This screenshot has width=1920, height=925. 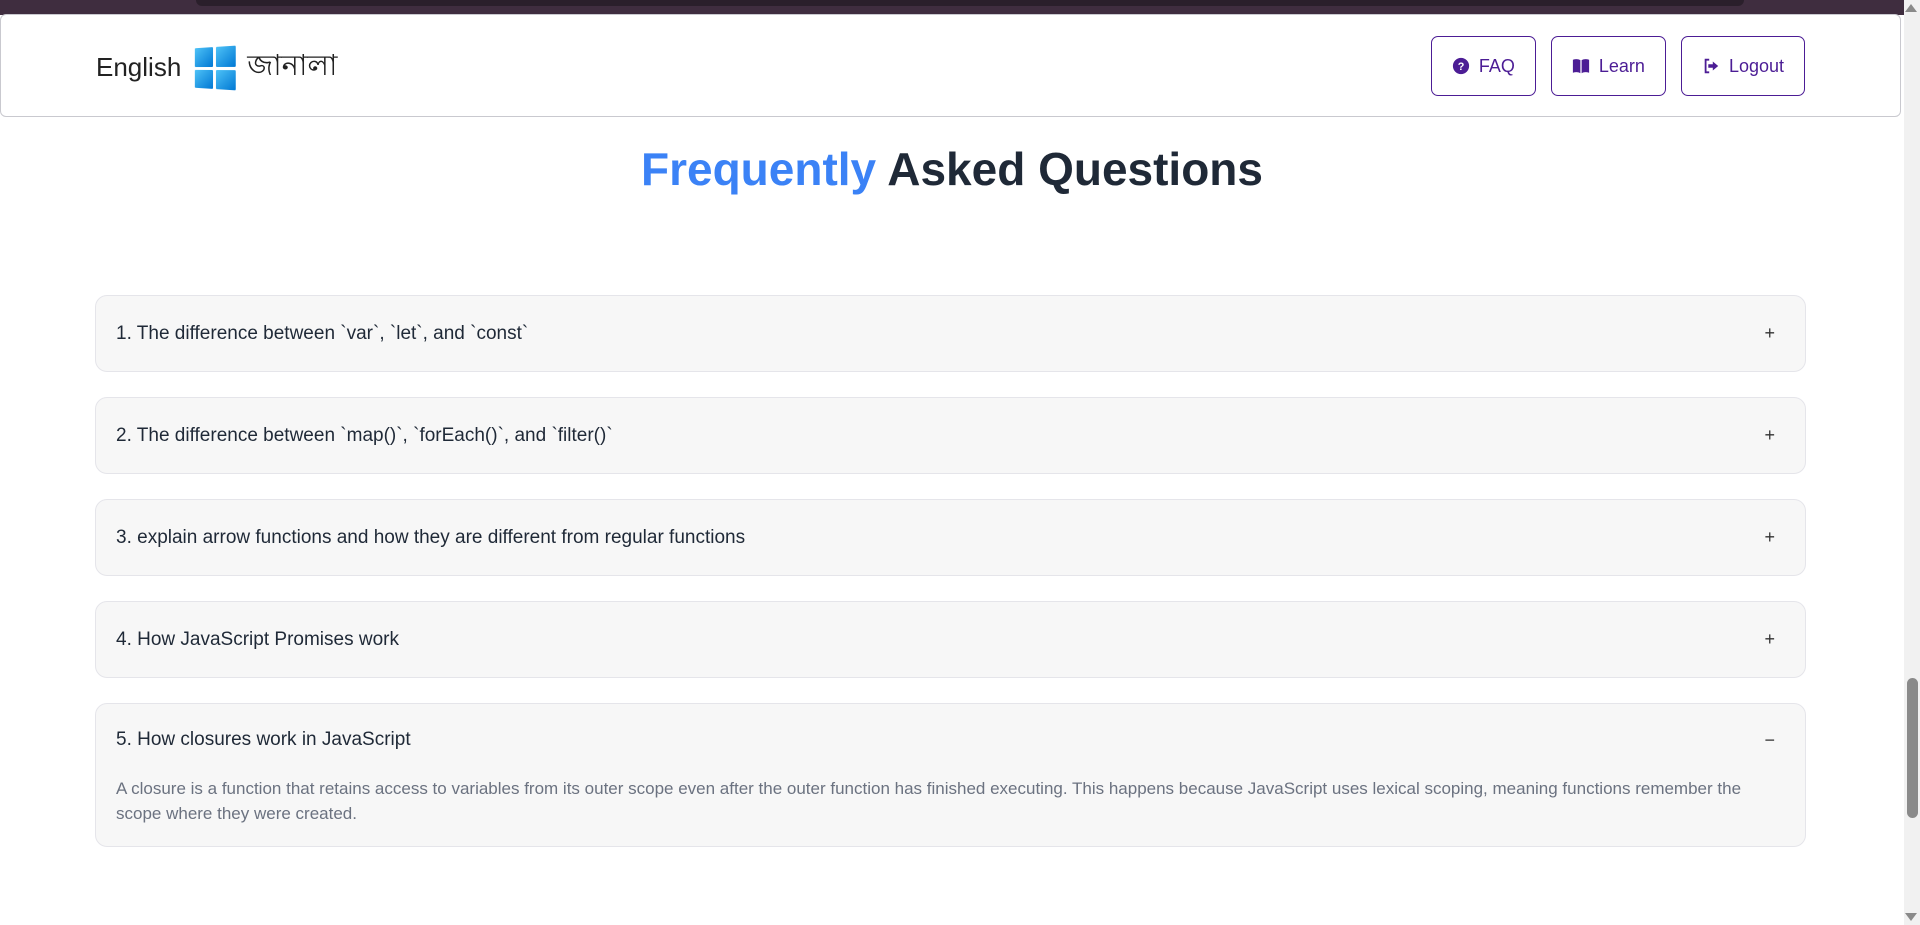 What do you see at coordinates (1912, 748) in the screenshot?
I see `scrollbar-thumb` at bounding box center [1912, 748].